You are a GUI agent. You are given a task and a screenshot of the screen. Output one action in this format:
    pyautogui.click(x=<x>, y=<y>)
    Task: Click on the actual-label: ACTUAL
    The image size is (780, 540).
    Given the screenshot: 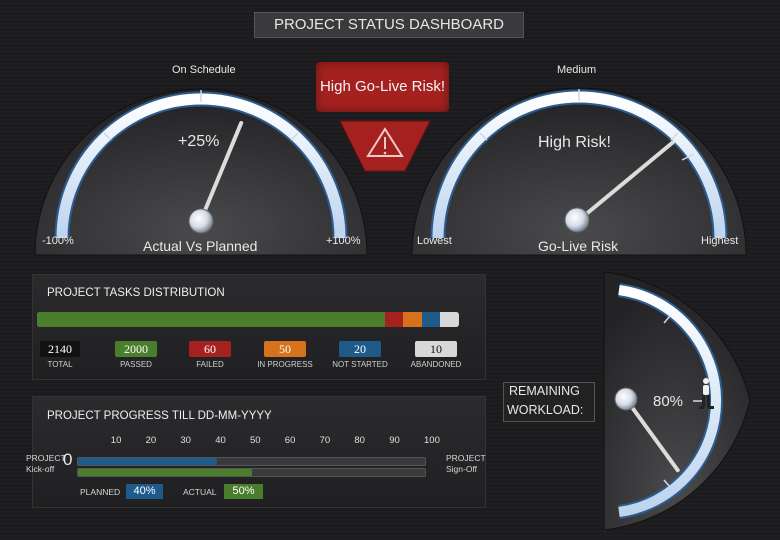 What is the action you would take?
    pyautogui.click(x=200, y=492)
    